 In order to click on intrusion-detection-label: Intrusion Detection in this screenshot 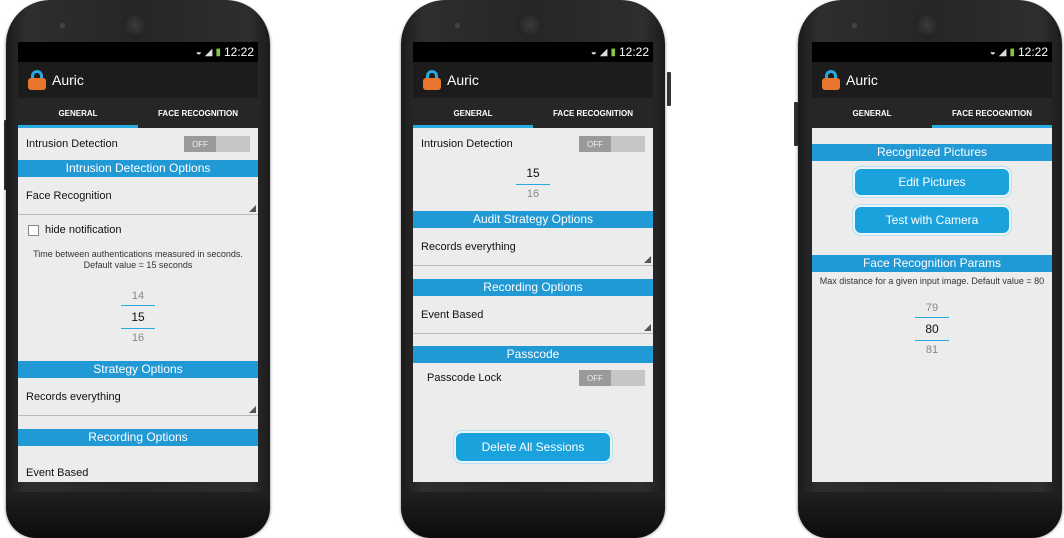, I will do `click(467, 144)`.